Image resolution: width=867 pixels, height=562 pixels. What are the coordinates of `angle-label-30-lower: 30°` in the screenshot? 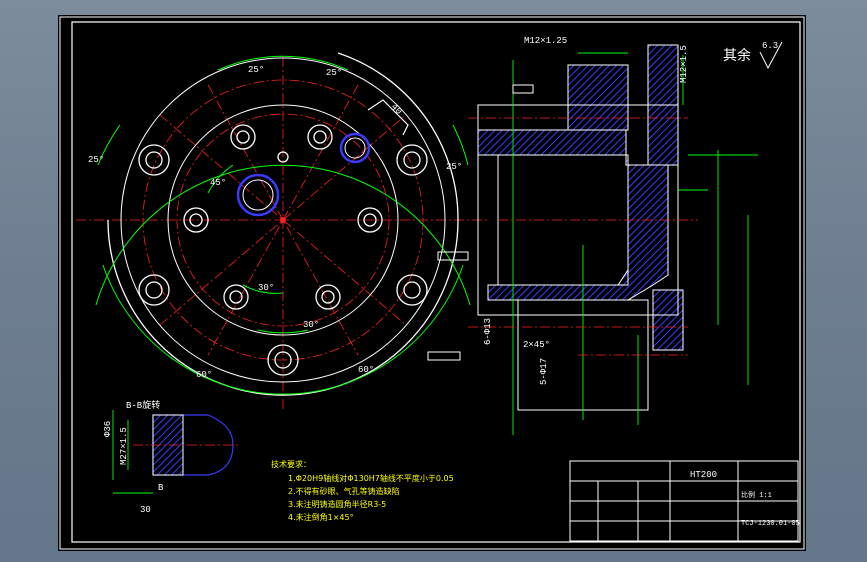 It's located at (266, 288).